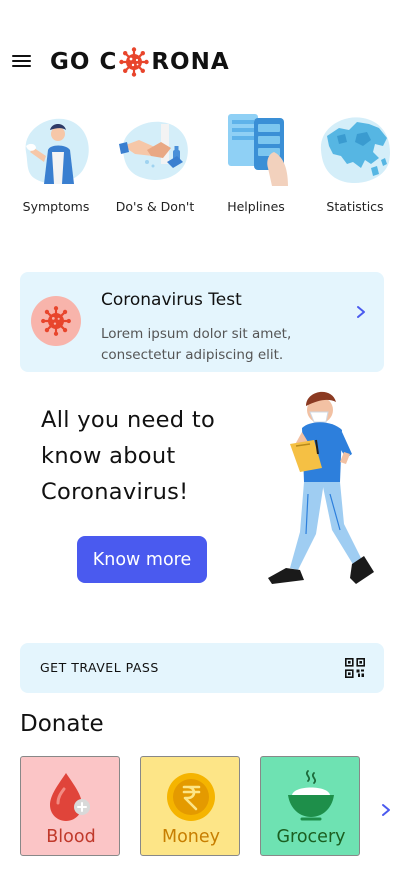 This screenshot has width=414, height=896. I want to click on virus-icon, so click(56, 321).